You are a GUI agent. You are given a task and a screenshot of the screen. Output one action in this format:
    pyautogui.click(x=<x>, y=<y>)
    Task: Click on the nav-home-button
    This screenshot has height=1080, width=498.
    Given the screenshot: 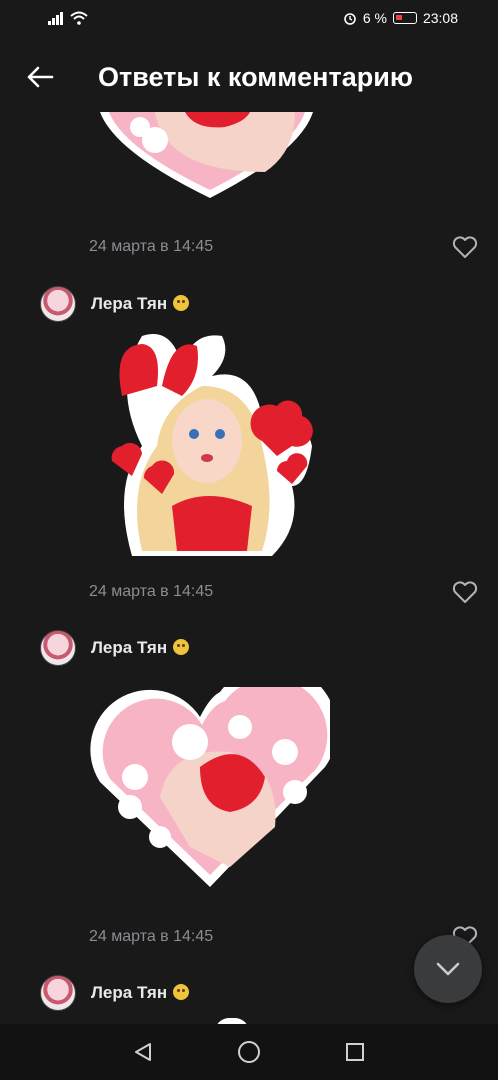 What is the action you would take?
    pyautogui.click(x=249, y=1052)
    